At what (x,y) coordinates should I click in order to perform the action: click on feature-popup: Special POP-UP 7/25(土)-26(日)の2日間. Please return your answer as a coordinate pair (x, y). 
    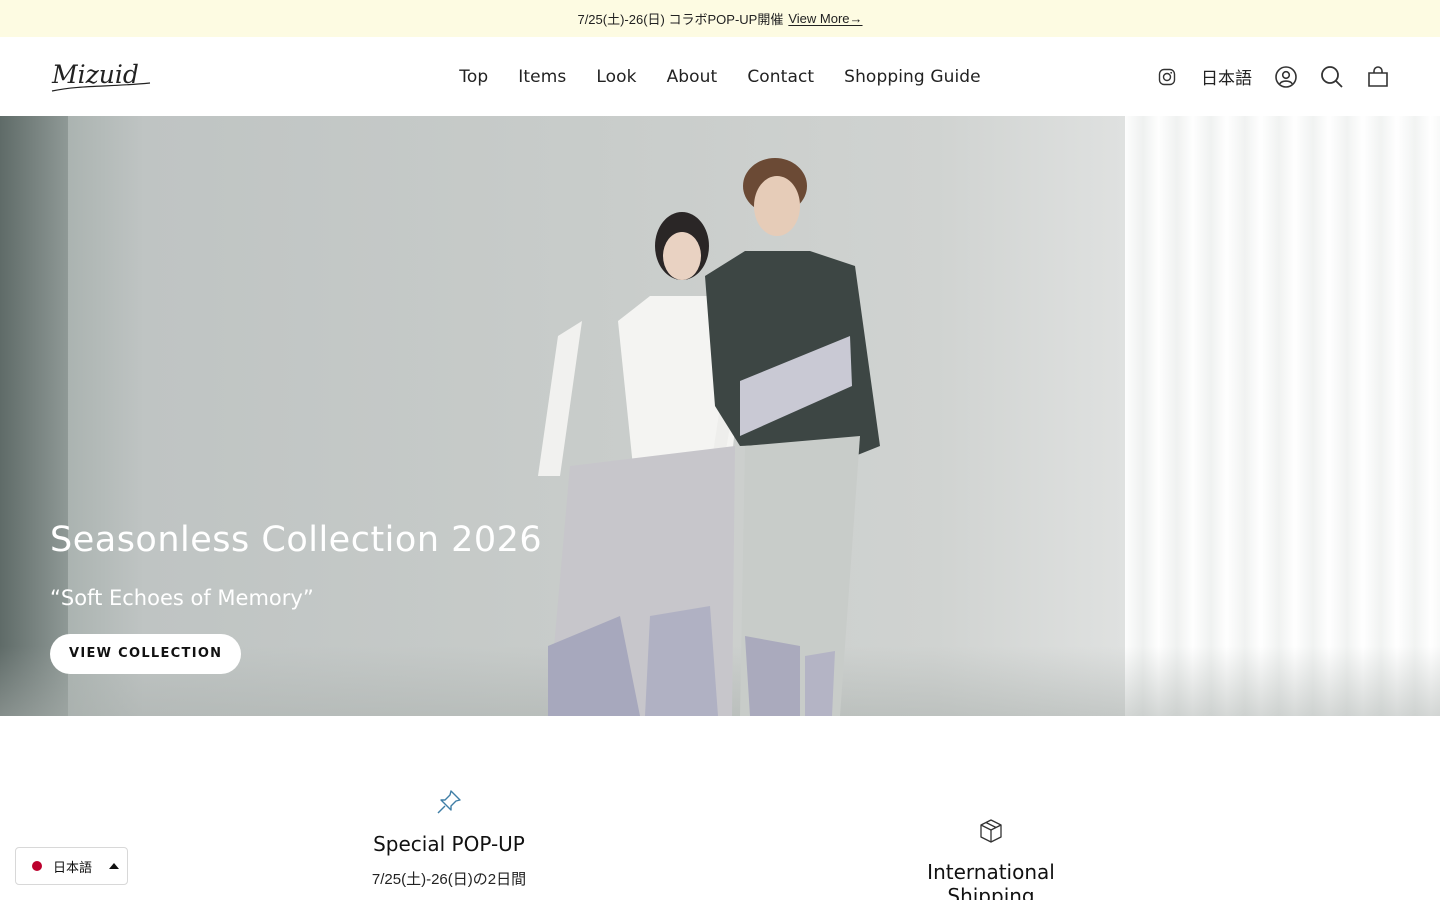
    Looking at the image, I should click on (449, 838).